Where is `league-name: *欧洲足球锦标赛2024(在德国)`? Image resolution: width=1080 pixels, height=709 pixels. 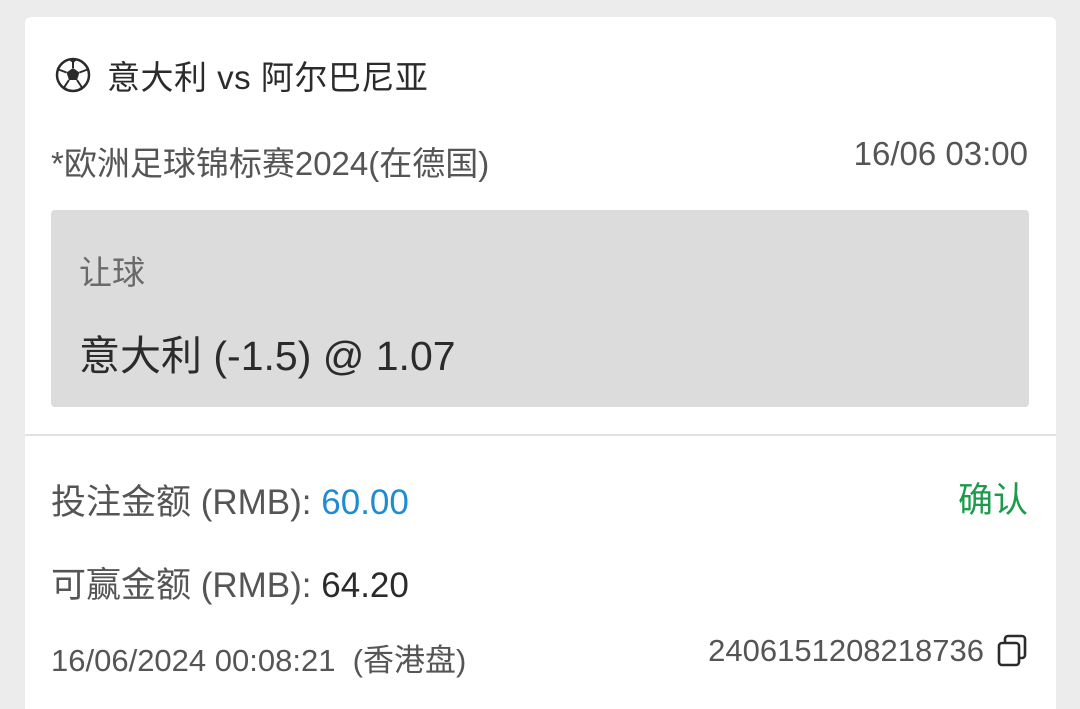 league-name: *欧洲足球锦标赛2024(在德国) is located at coordinates (270, 163).